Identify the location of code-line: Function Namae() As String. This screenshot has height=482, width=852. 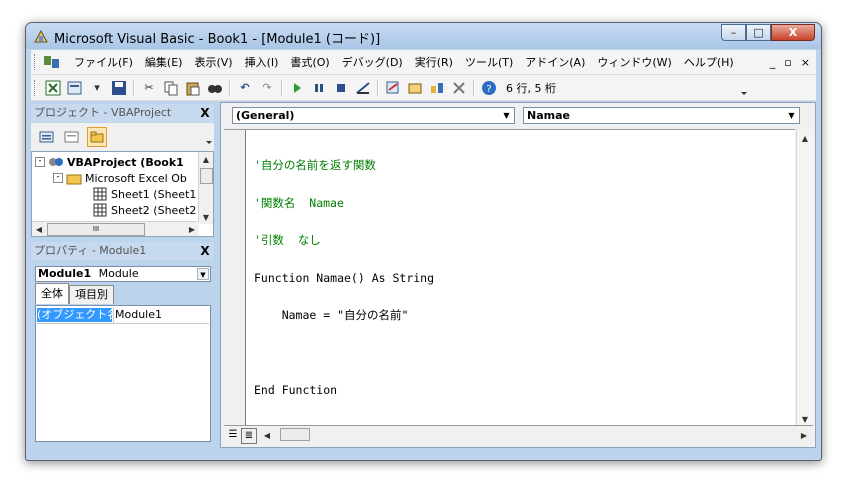
(344, 277).